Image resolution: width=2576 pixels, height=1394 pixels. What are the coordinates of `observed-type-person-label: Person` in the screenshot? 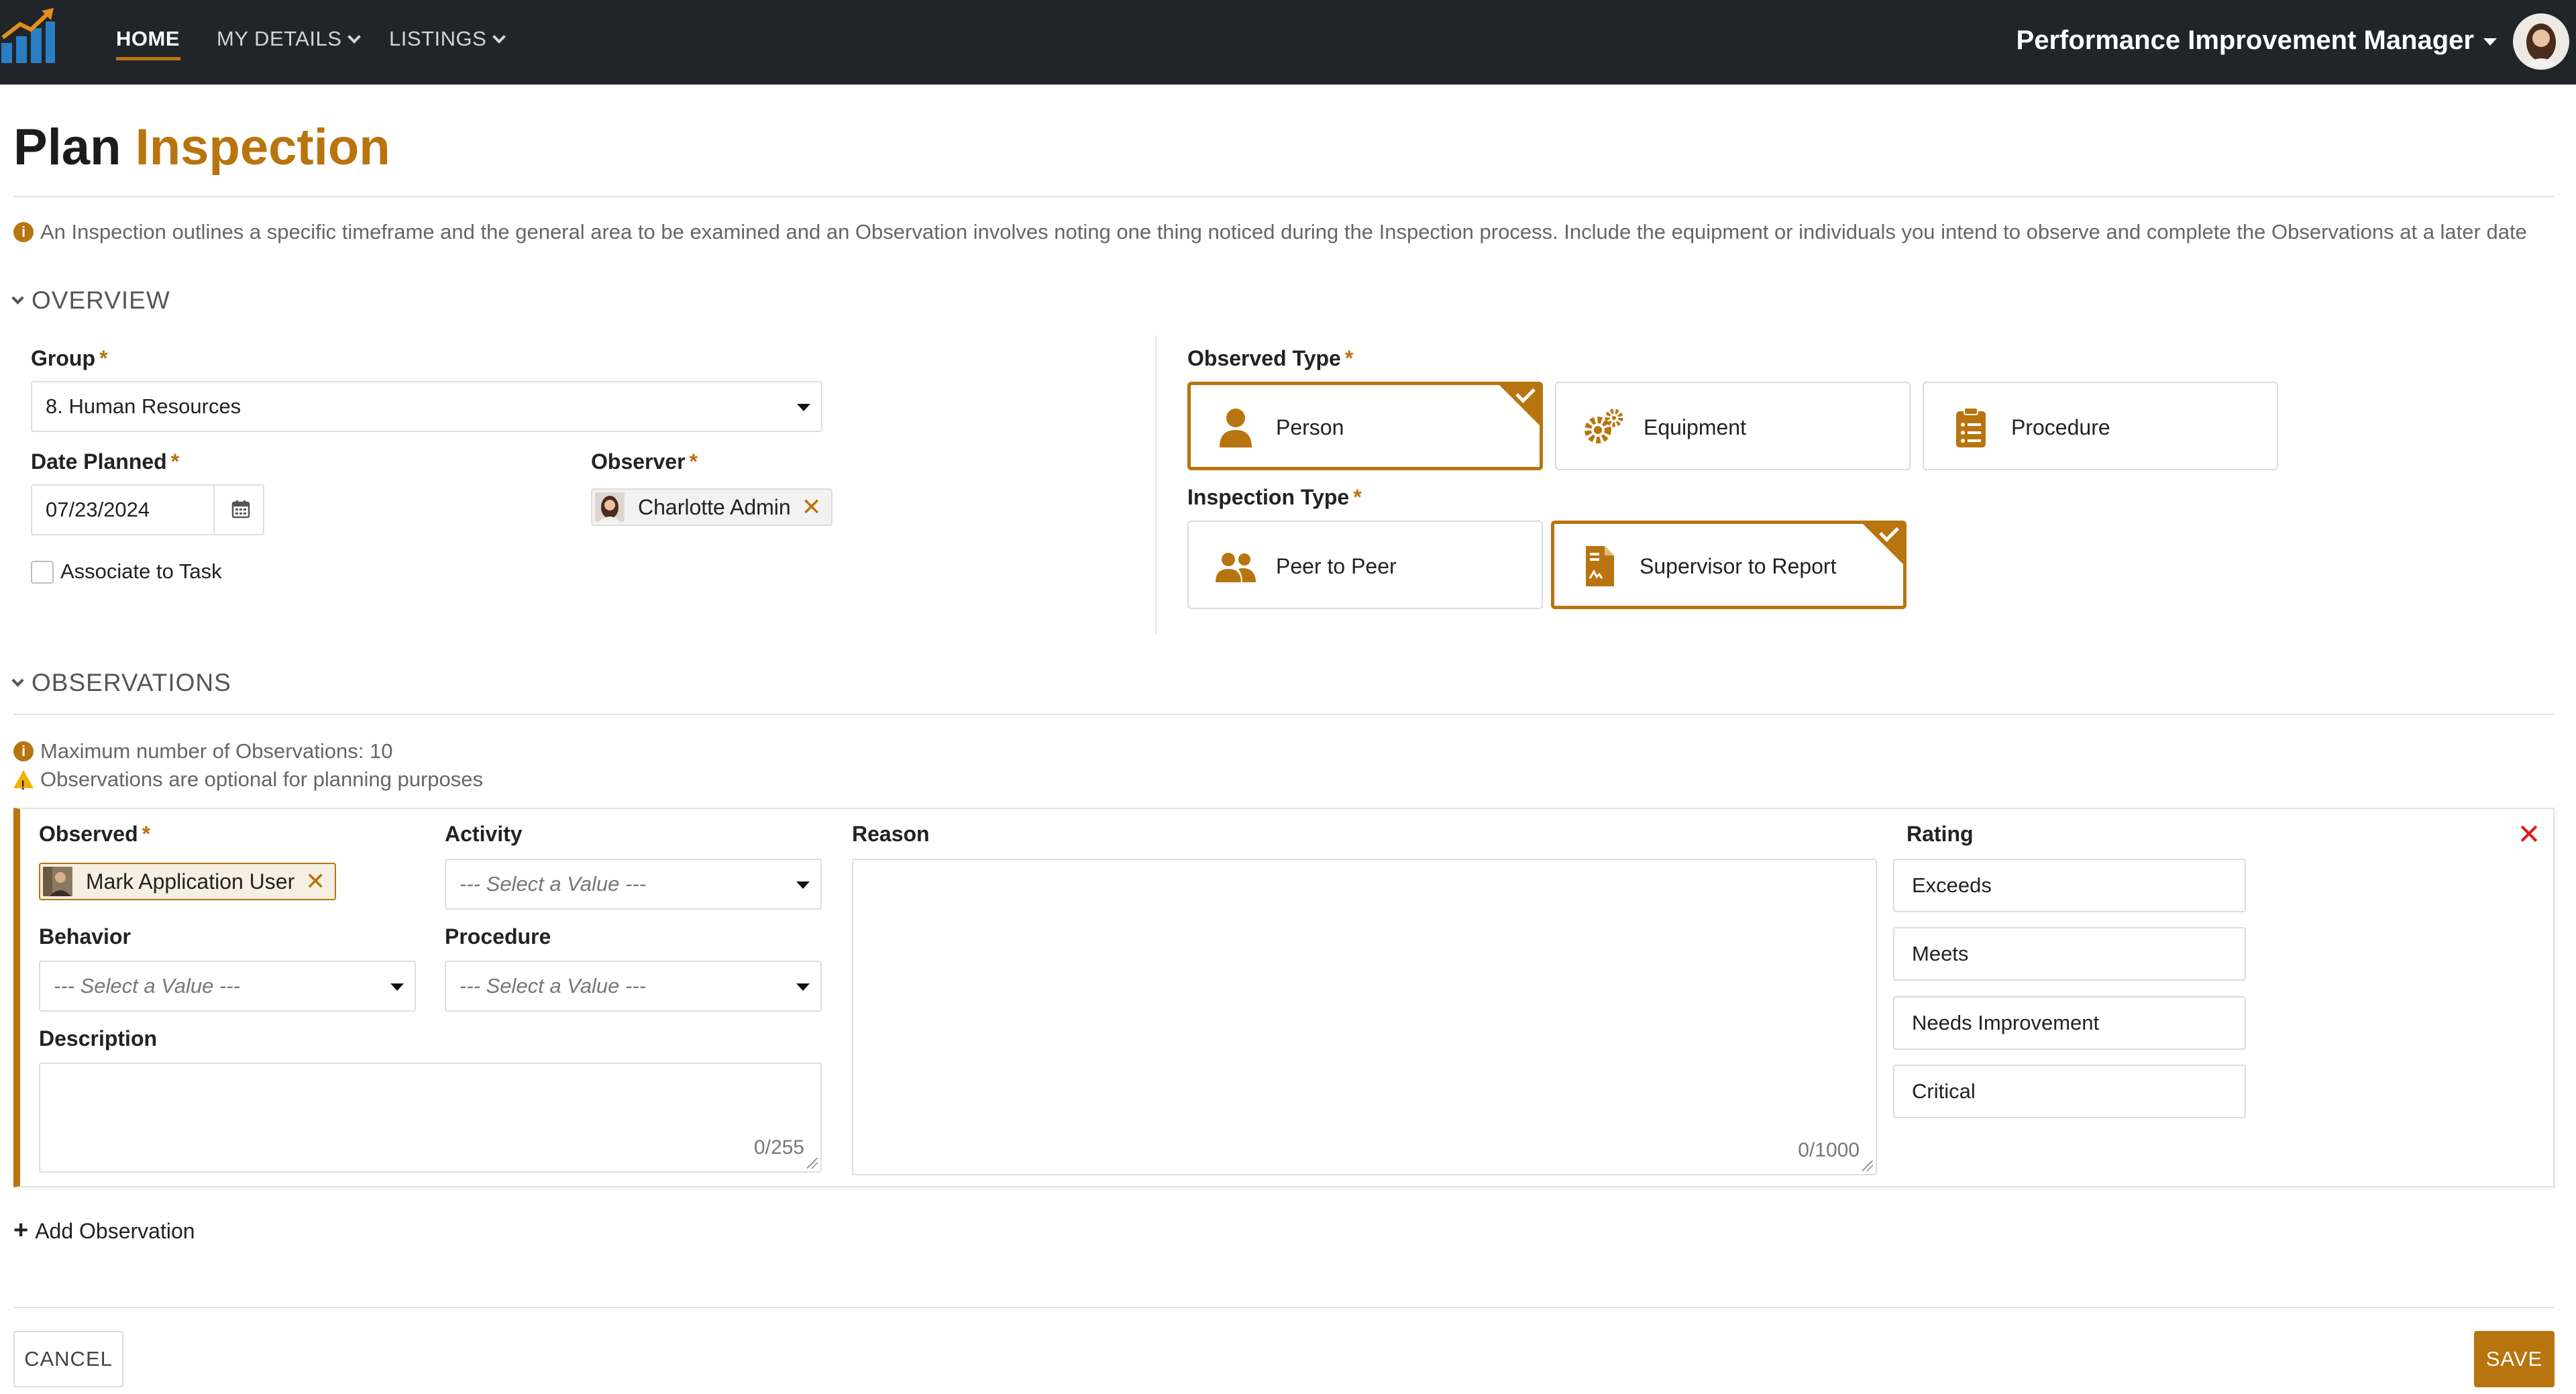 It's located at (1310, 427).